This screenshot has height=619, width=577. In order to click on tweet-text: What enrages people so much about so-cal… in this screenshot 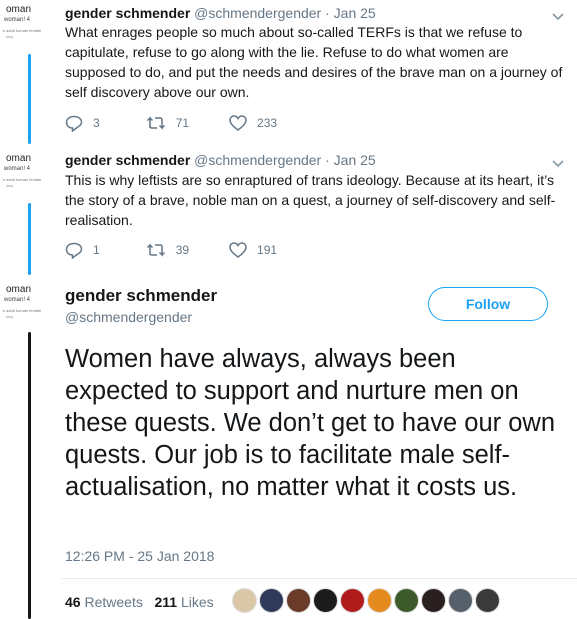, I will do `click(314, 62)`.